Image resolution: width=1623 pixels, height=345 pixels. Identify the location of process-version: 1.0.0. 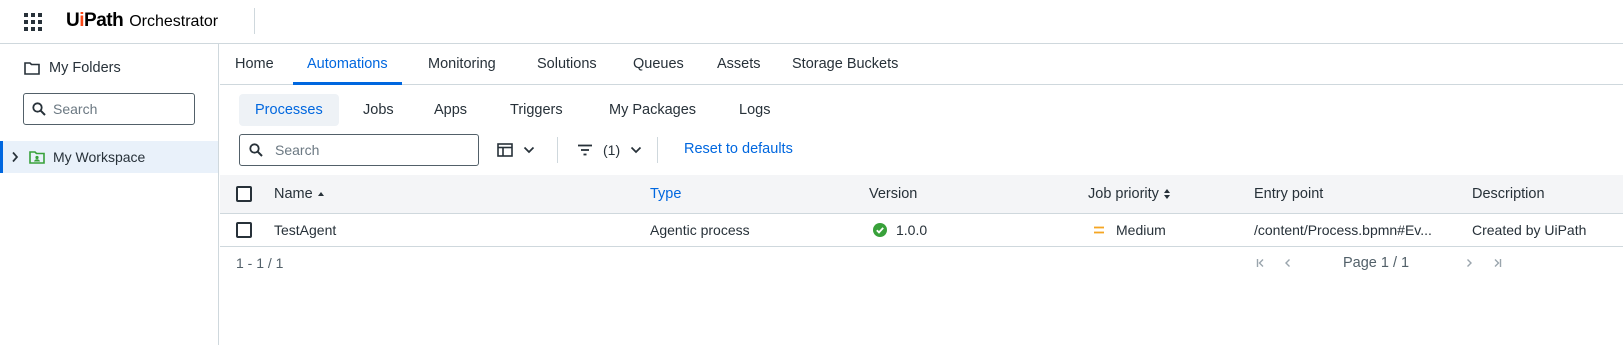
(900, 230).